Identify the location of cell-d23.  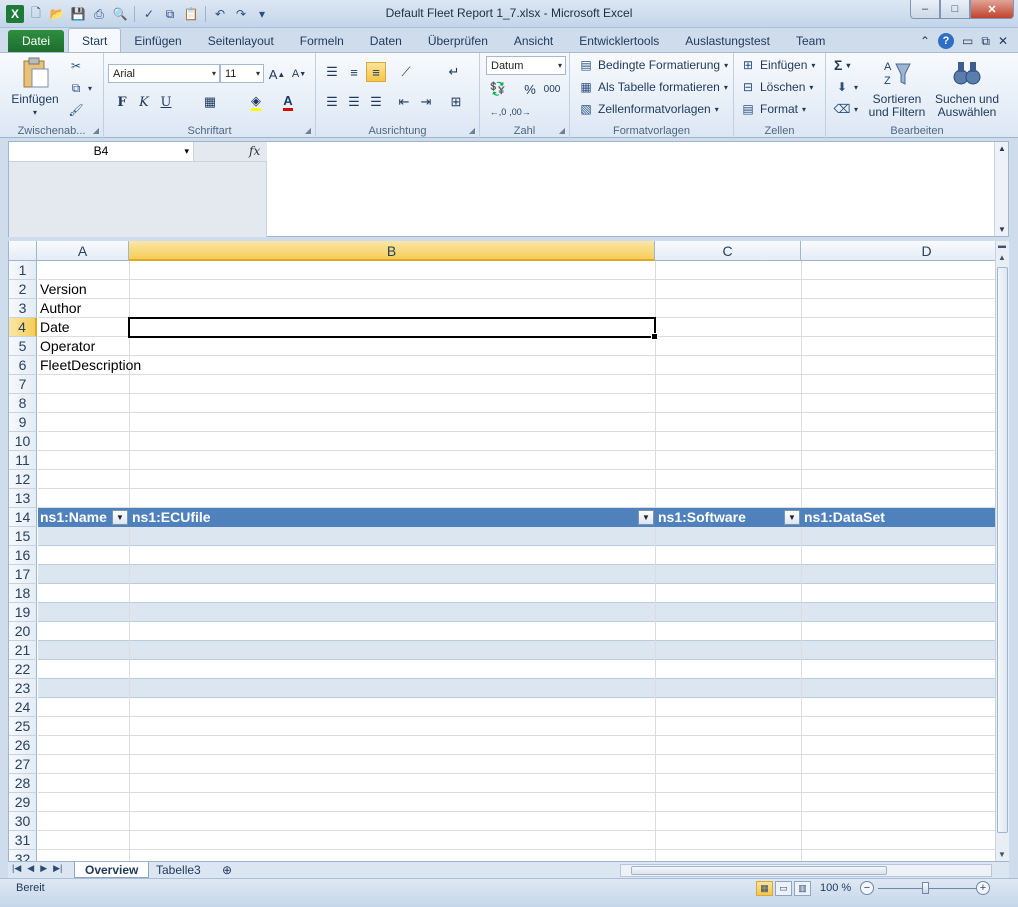
(898, 688).